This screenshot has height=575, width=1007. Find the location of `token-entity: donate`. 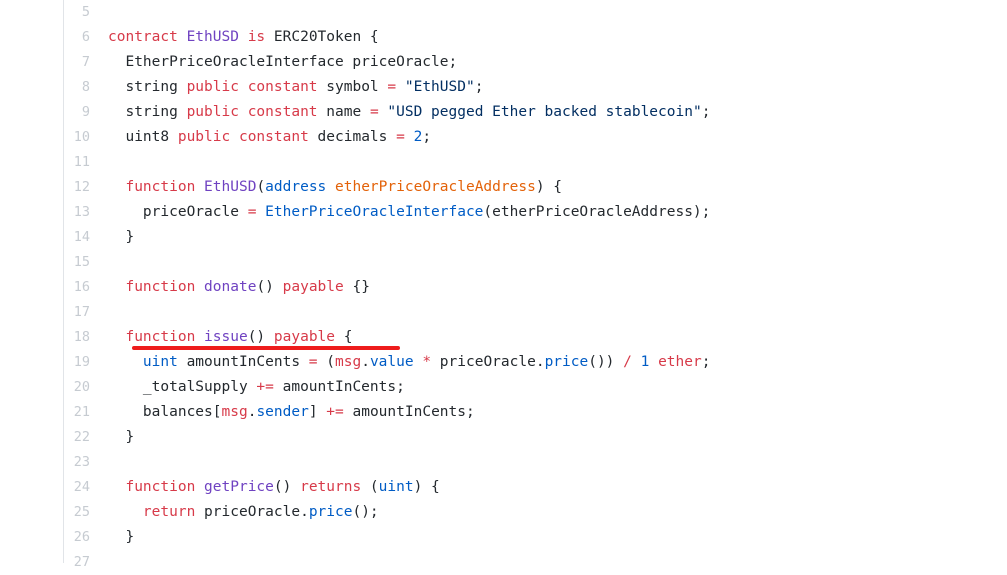

token-entity: donate is located at coordinates (230, 287).